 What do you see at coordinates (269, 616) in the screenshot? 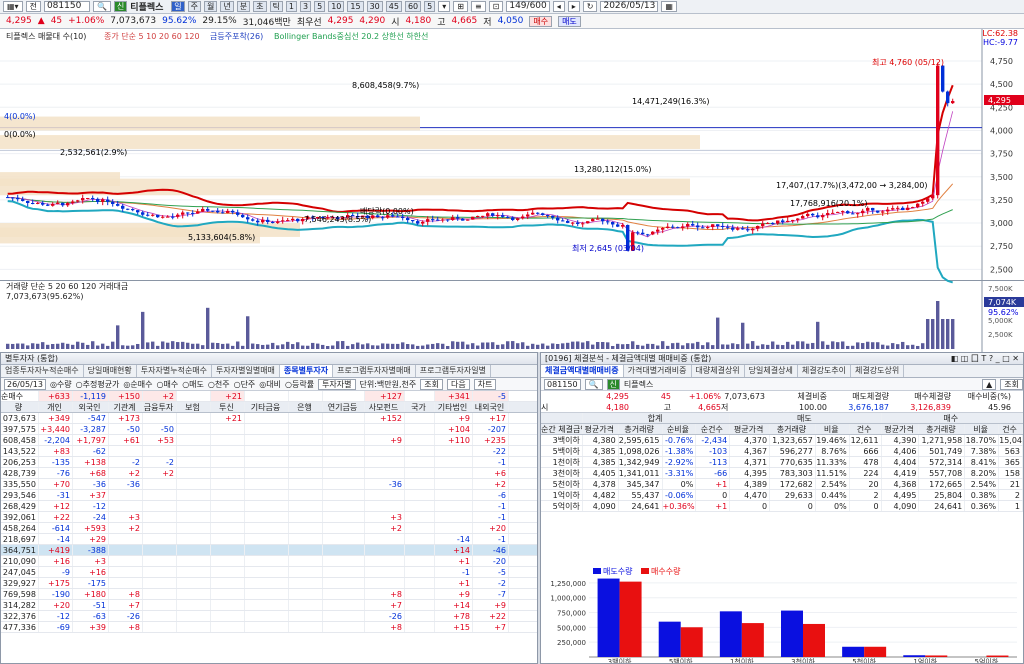
I see `table-row: 322,376 -12 -63 -26 -26 +78 +22` at bounding box center [269, 616].